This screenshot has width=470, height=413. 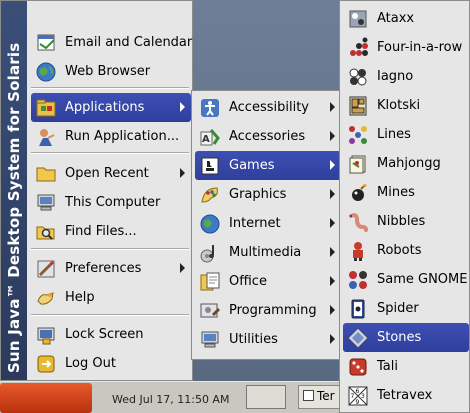 What do you see at coordinates (111, 173) in the screenshot?
I see `menu-item-open-recent: Open Recent` at bounding box center [111, 173].